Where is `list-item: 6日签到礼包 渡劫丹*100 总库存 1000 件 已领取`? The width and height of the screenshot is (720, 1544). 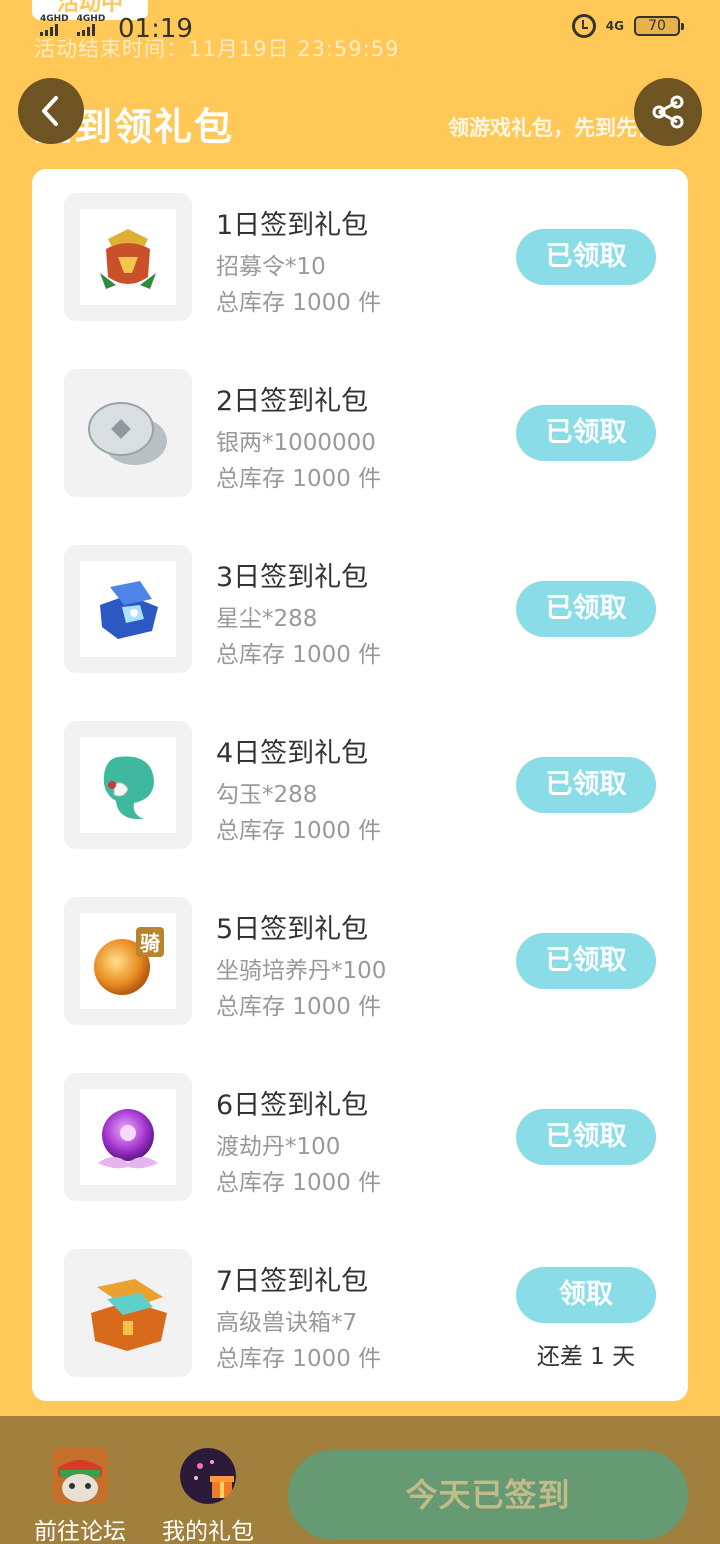
list-item: 6日签到礼包 渡劫丹*100 总库存 1000 件 已领取 is located at coordinates (360, 1125).